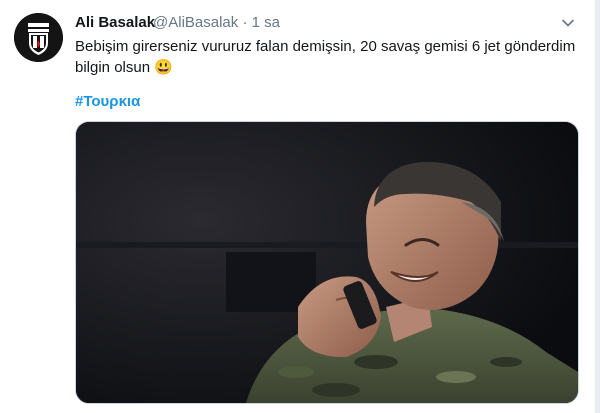  I want to click on smiley-emoji: 😃, so click(163, 67).